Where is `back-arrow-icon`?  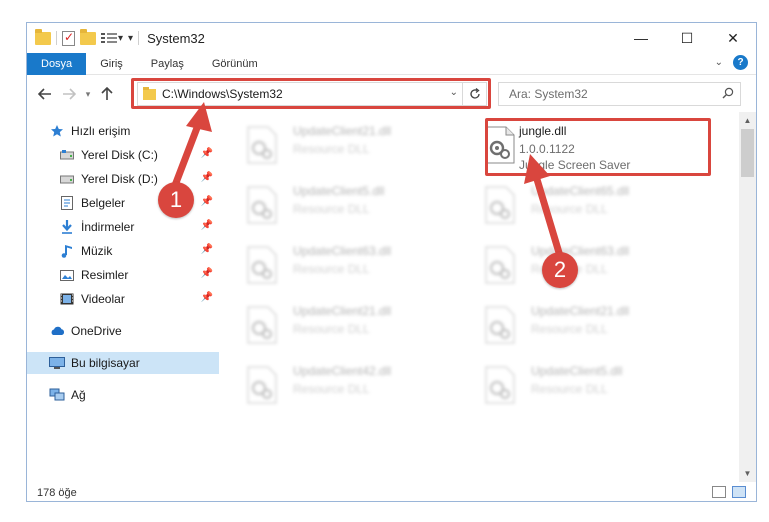
back-arrow-icon is located at coordinates (44, 94).